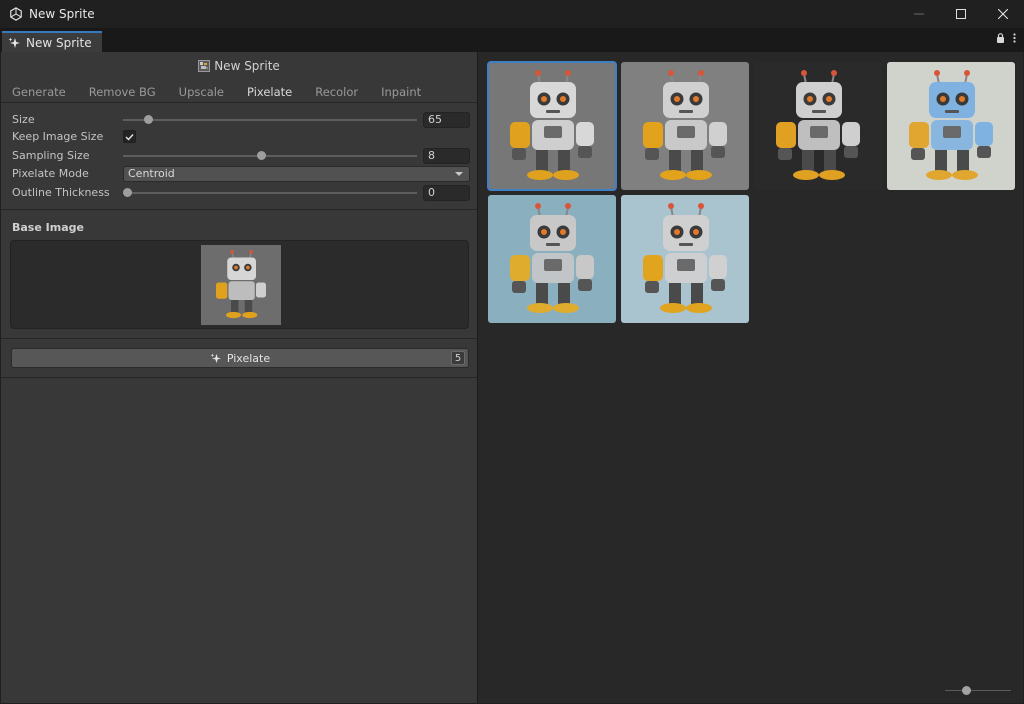 Image resolution: width=1024 pixels, height=704 pixels. I want to click on pixelate-mode-dropdown: Centroid, so click(296, 173).